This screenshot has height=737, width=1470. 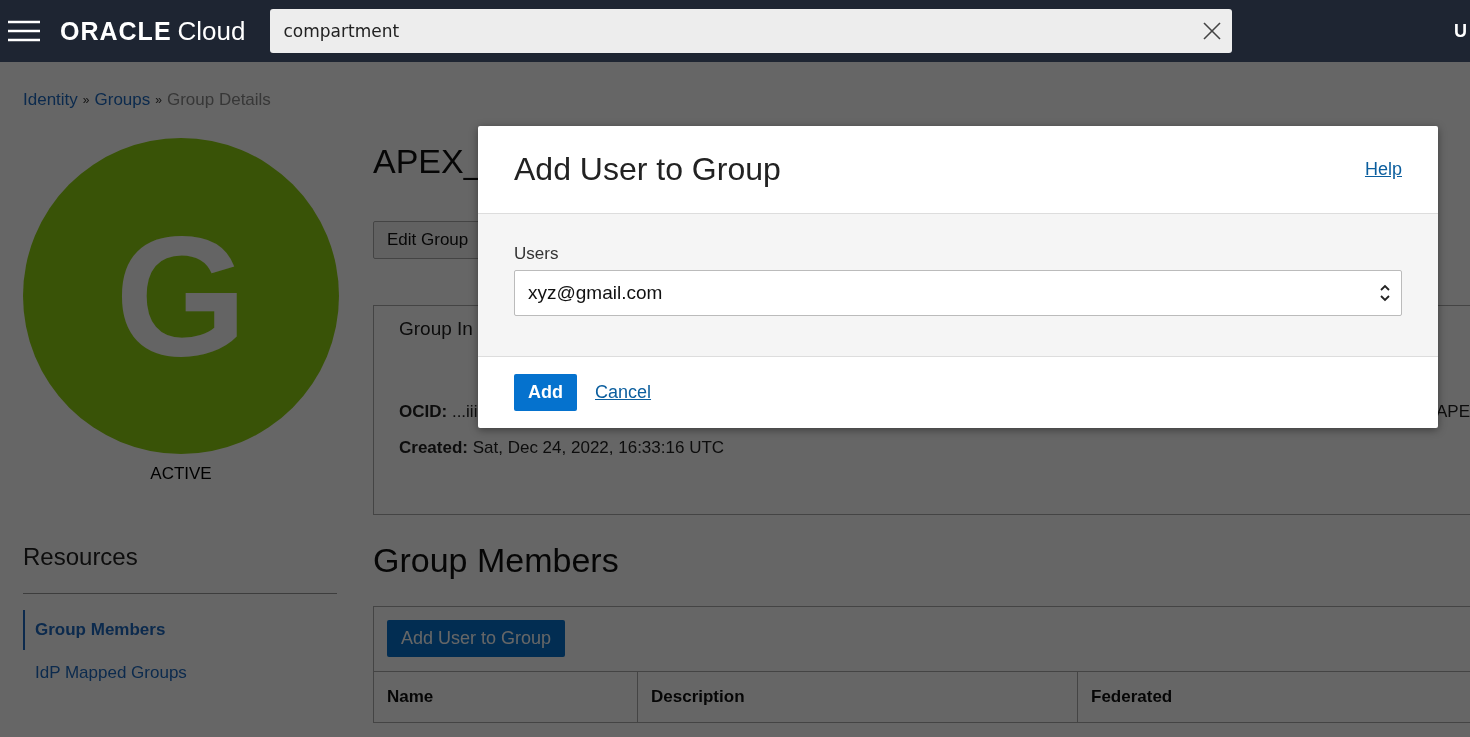 I want to click on logo-brand: ORACLE, so click(x=116, y=31).